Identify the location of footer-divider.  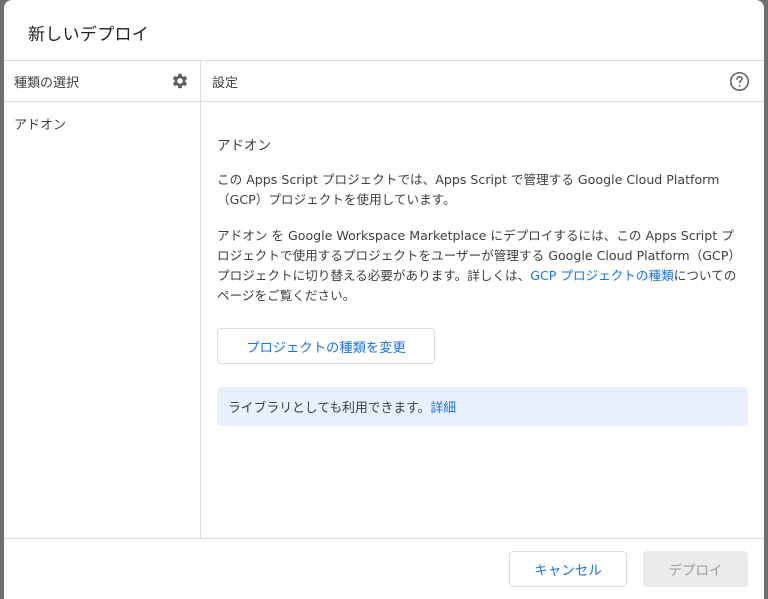
(384, 538).